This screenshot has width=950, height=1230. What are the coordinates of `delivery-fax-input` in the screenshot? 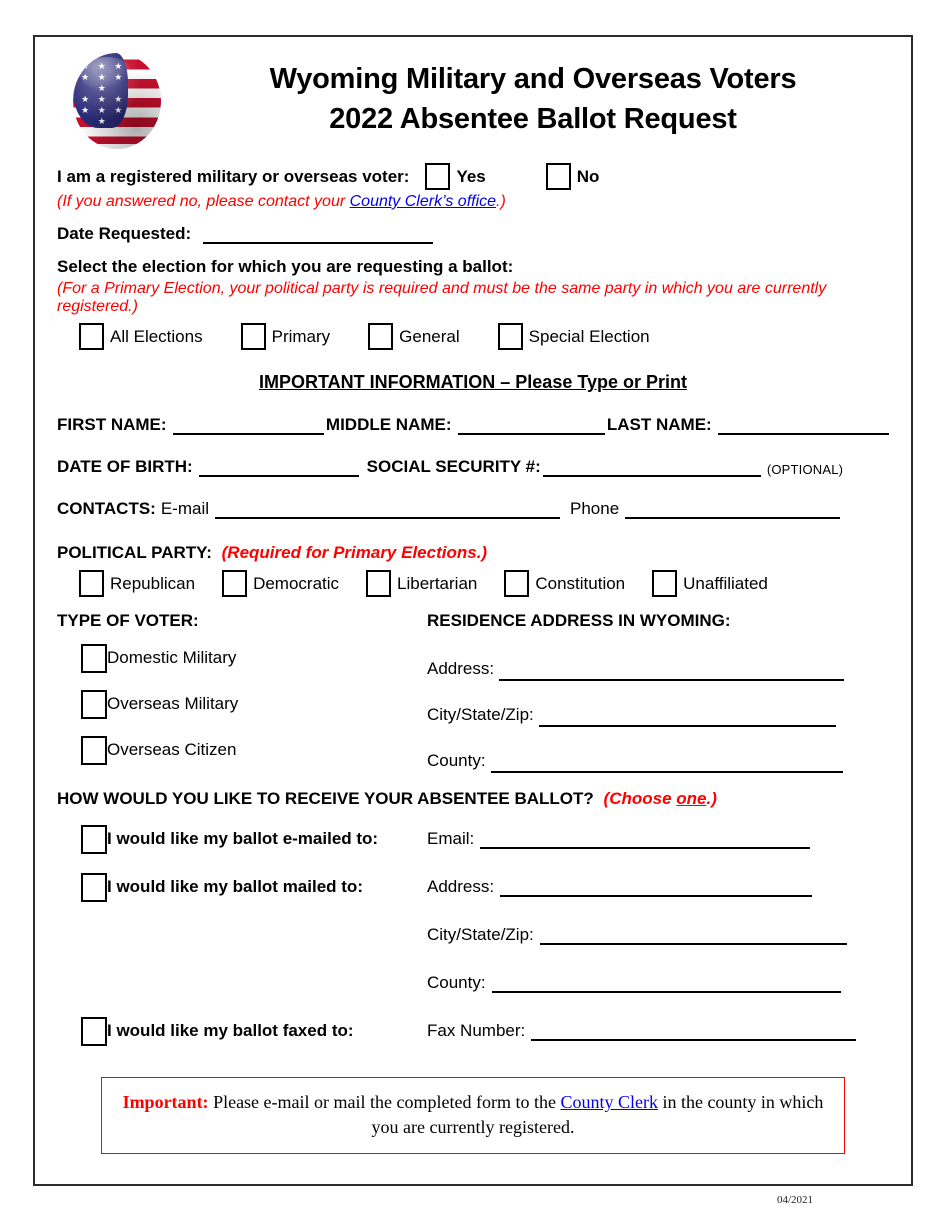 It's located at (694, 1033).